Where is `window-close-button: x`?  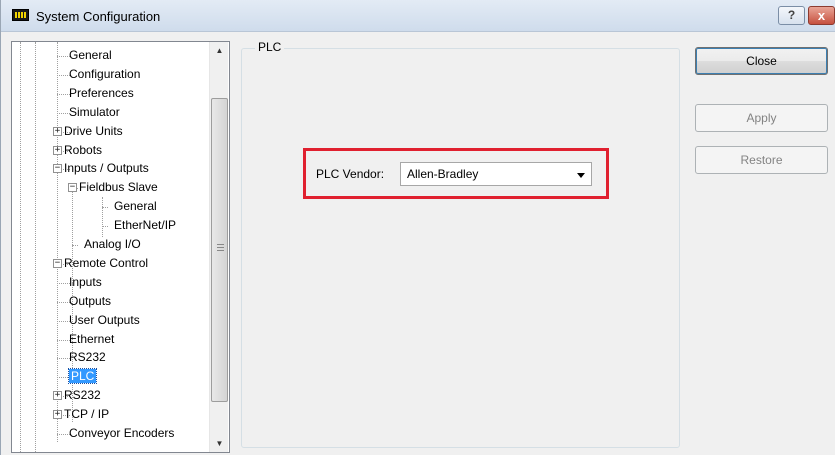
window-close-button: x is located at coordinates (821, 15).